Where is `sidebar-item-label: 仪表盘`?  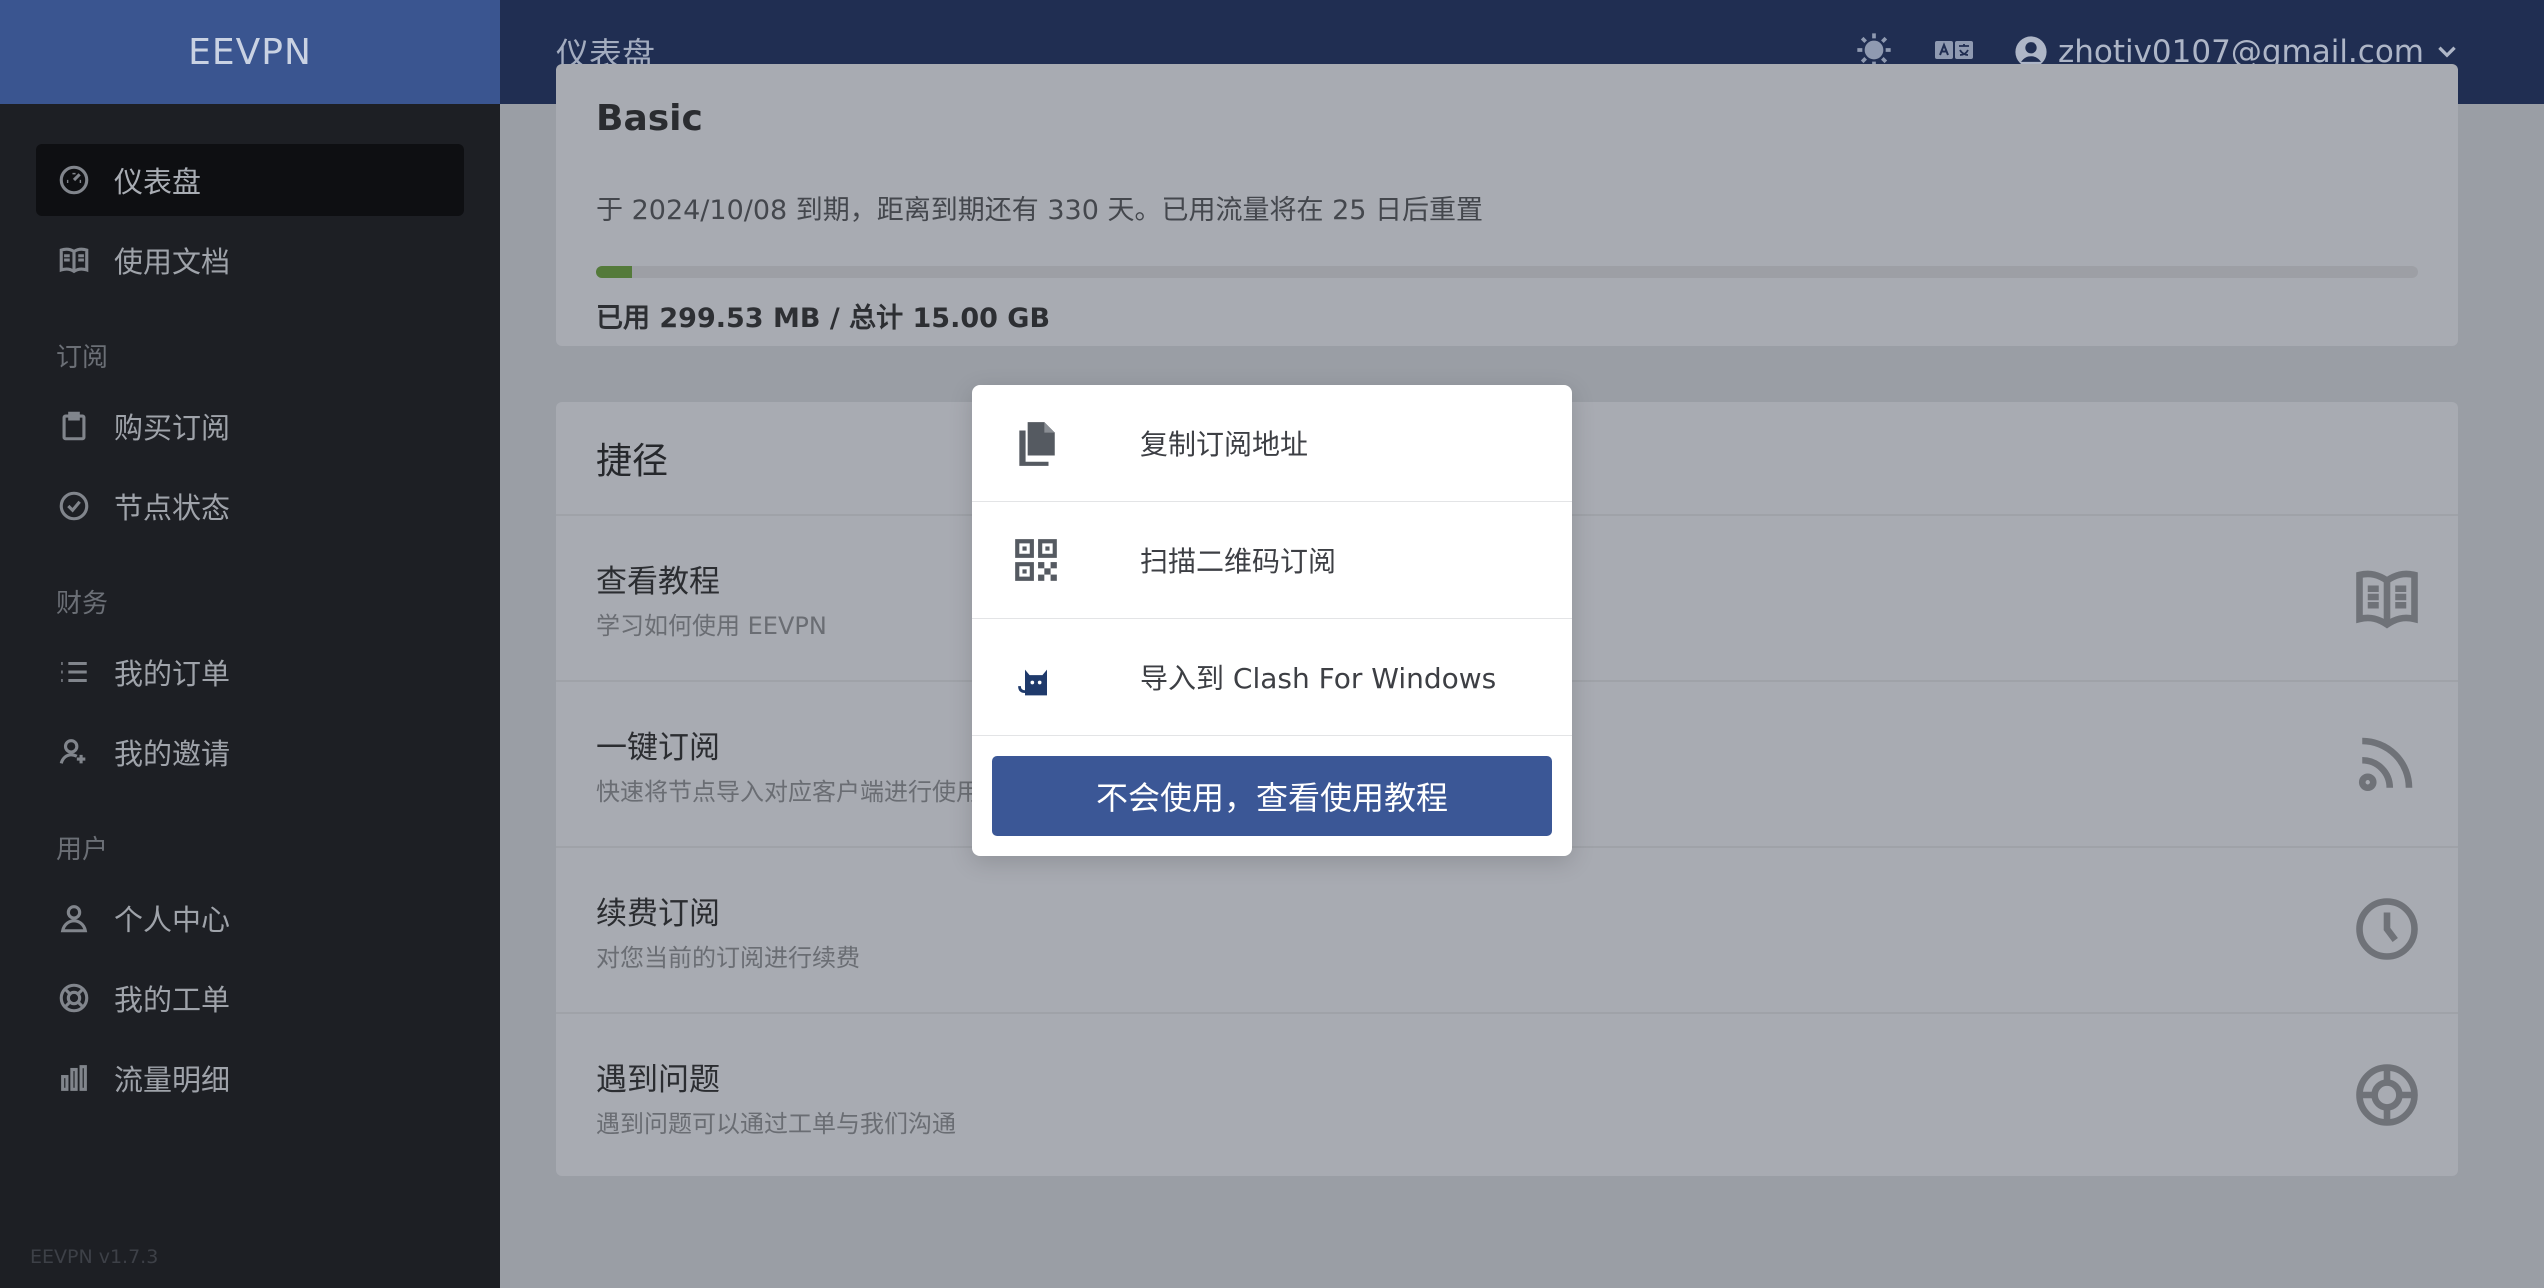
sidebar-item-label: 仪表盘 is located at coordinates (158, 182).